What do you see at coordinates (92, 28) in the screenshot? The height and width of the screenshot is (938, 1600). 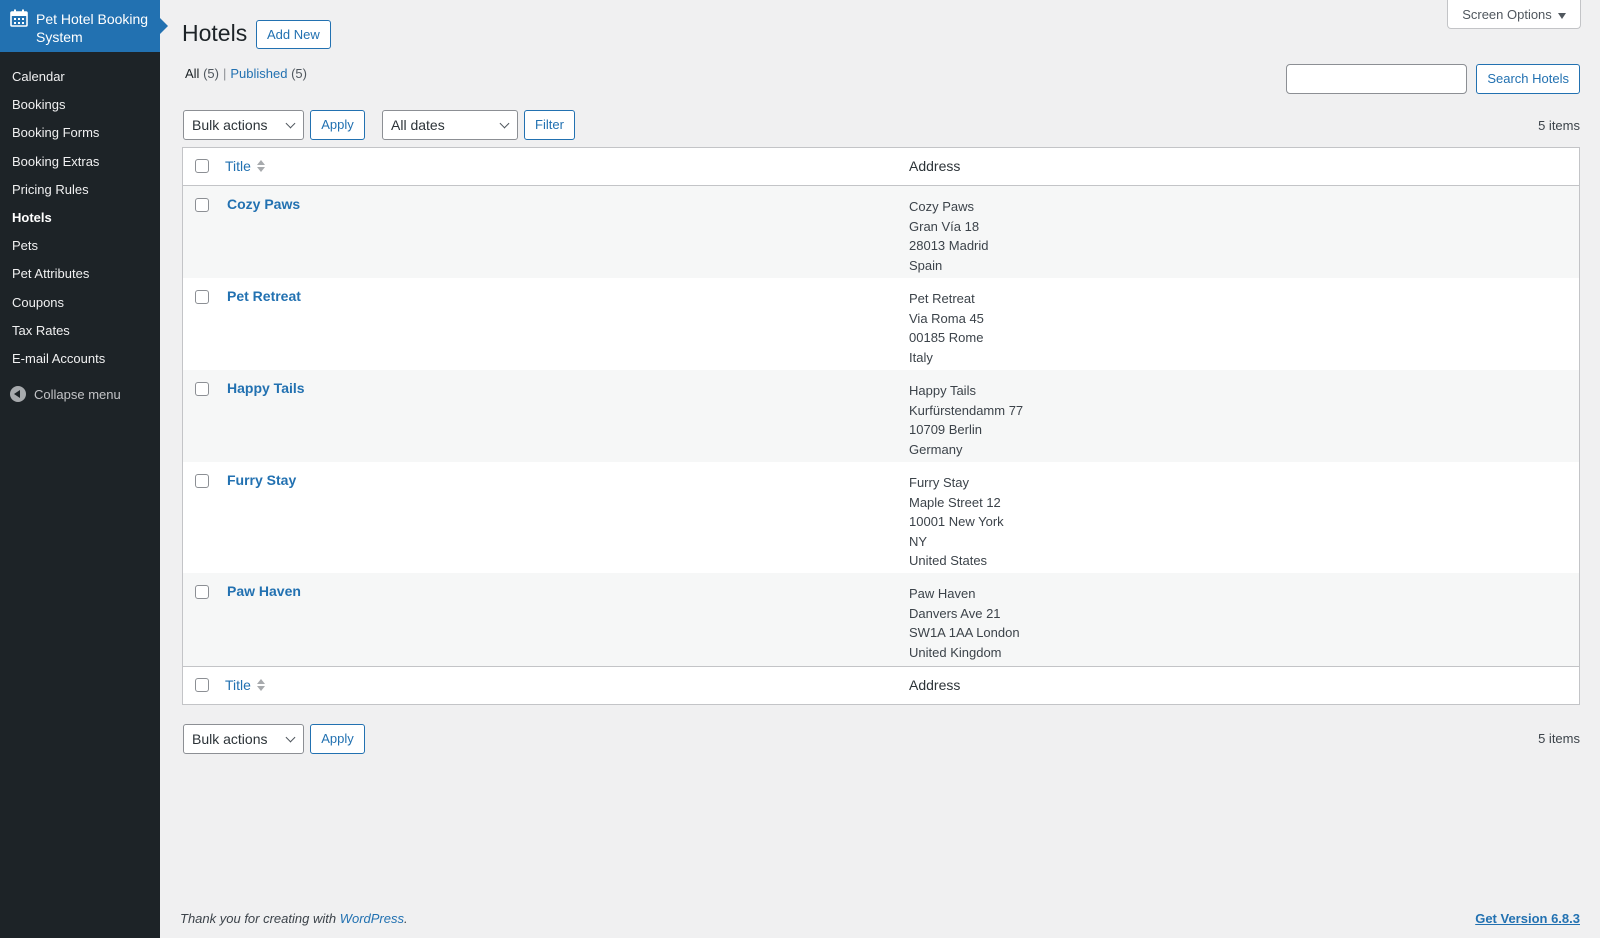 I see `brand-title: Pet Hotel Booking System` at bounding box center [92, 28].